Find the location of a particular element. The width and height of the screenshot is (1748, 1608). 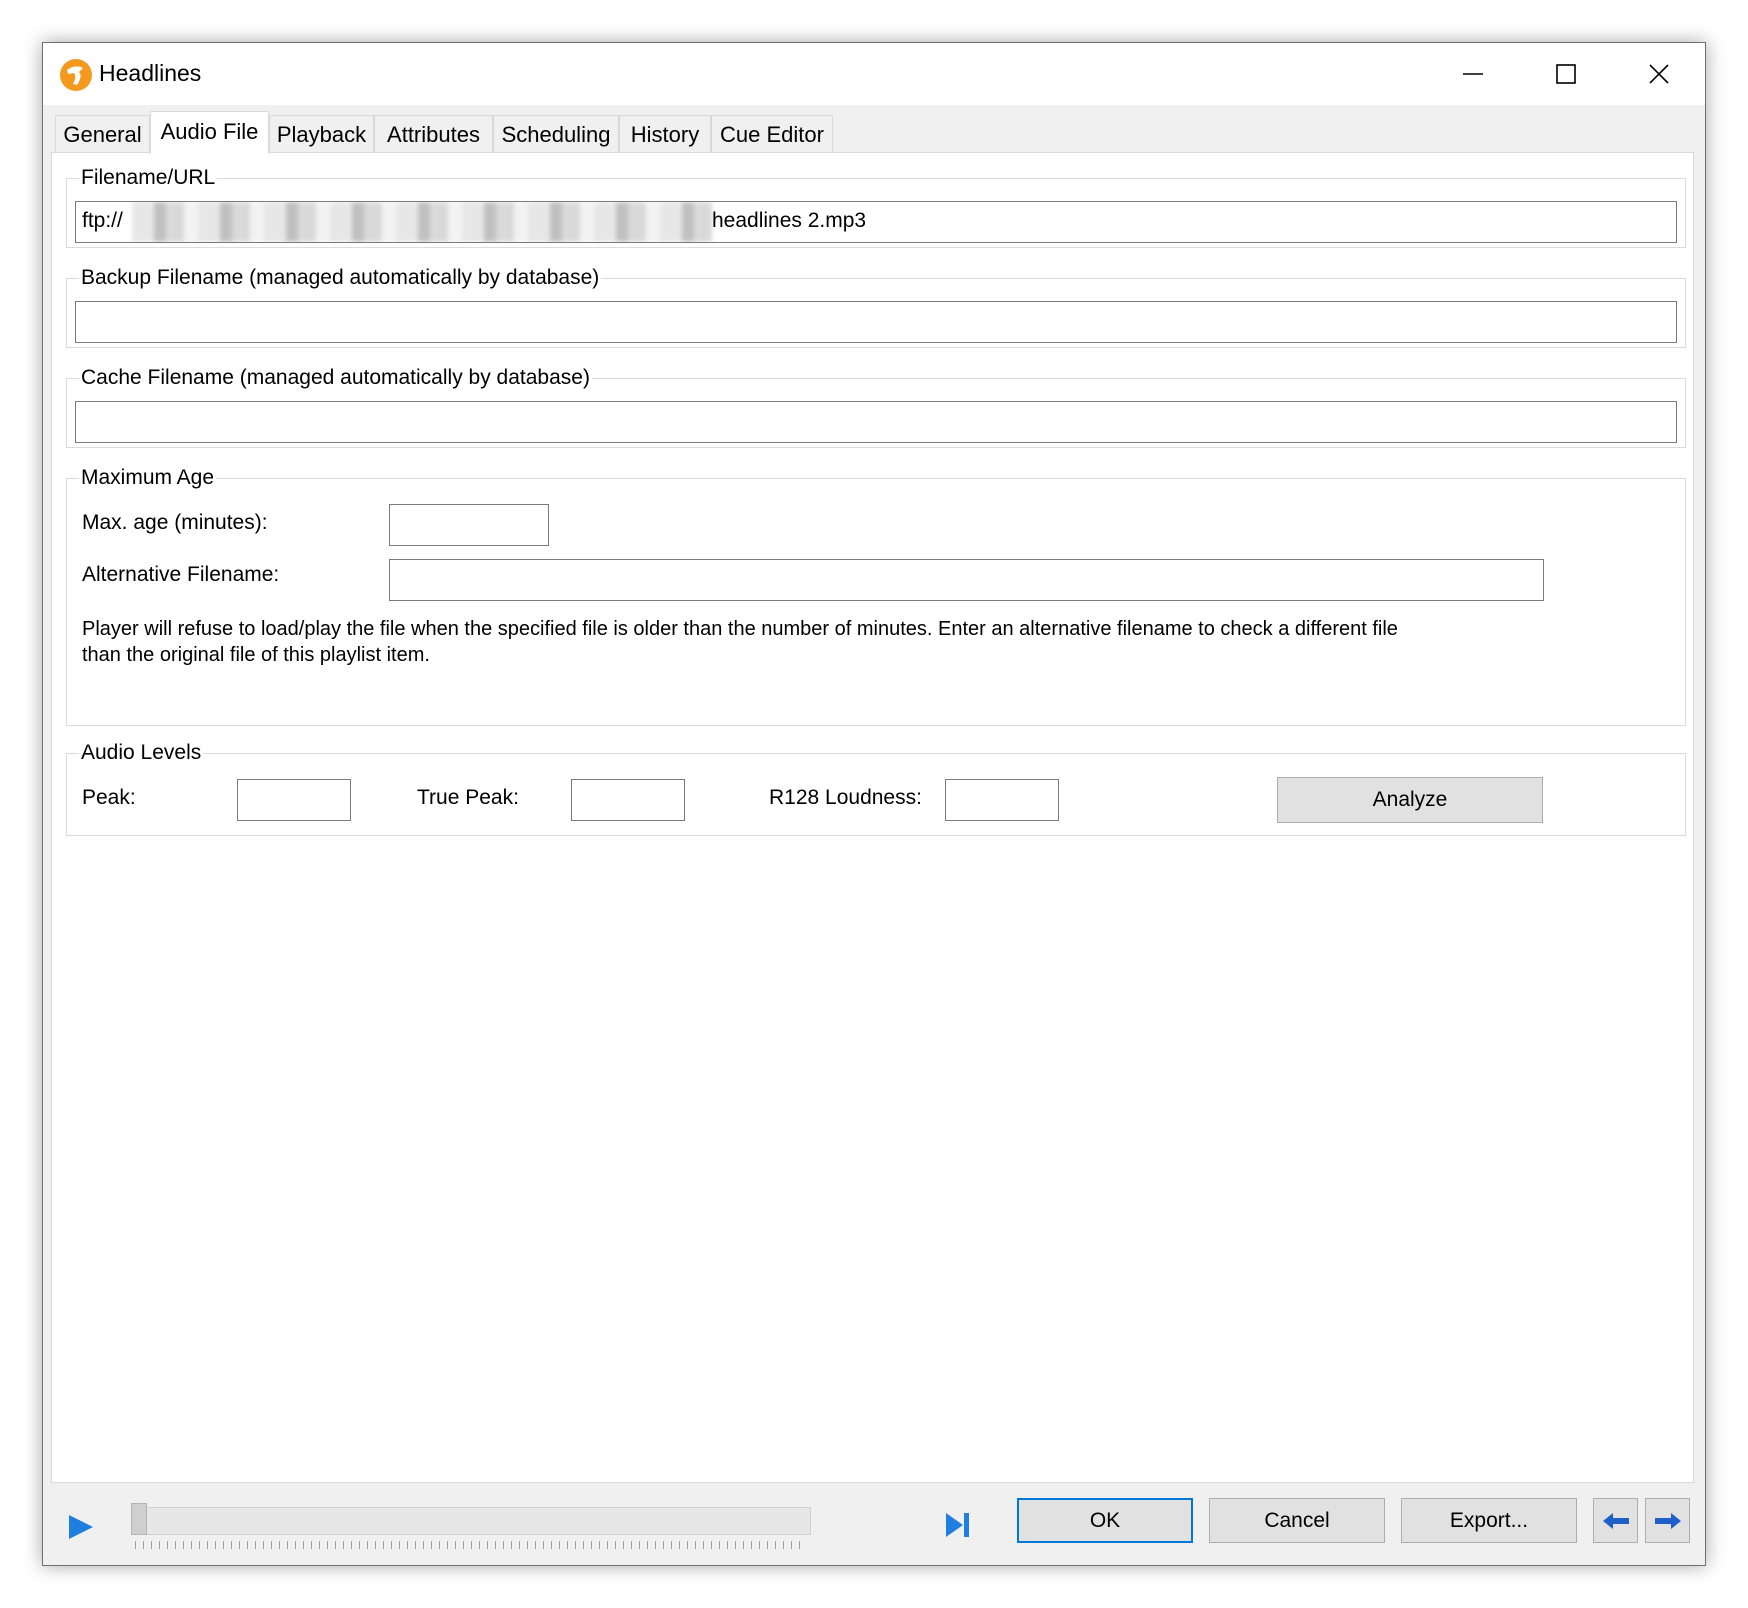

minimize-button is located at coordinates (1473, 74).